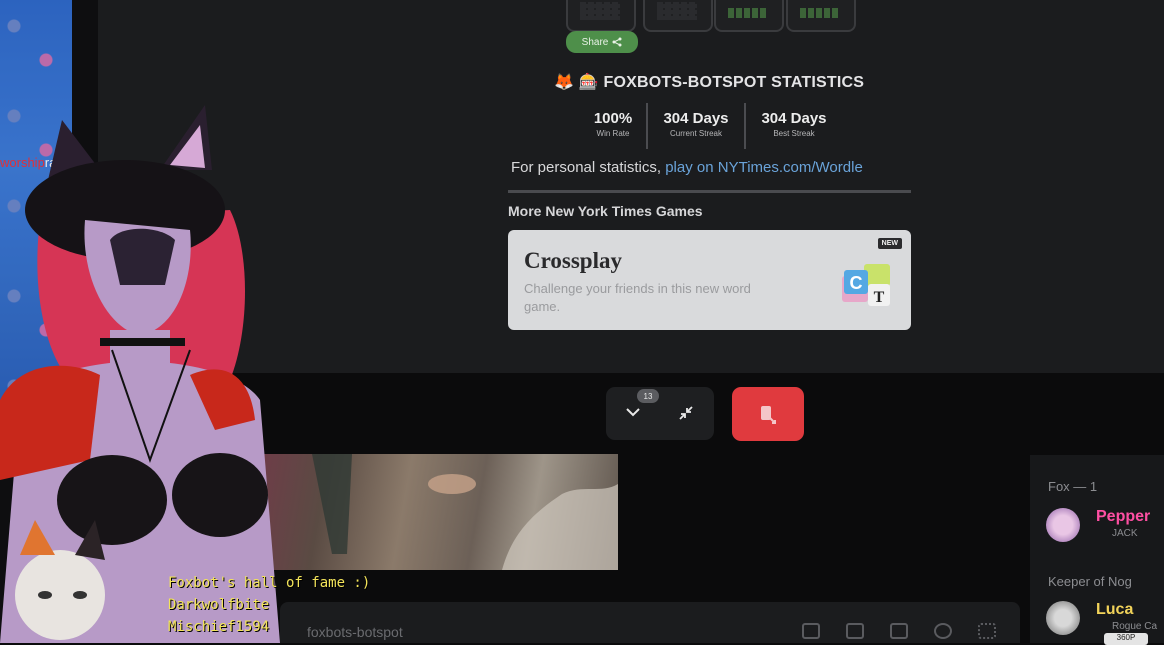  I want to click on minimize-icon, so click(686, 413).